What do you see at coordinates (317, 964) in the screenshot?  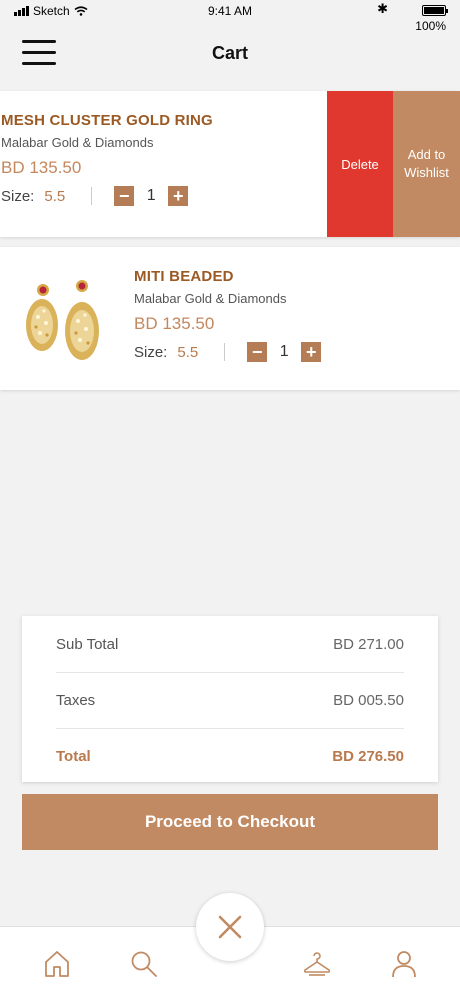 I see `hanger-icon` at bounding box center [317, 964].